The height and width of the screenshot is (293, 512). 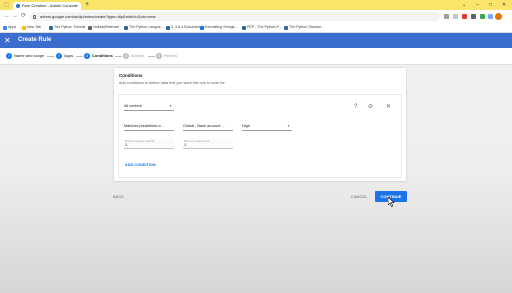 What do you see at coordinates (15, 16) in the screenshot?
I see `forward-arrow-icon: →` at bounding box center [15, 16].